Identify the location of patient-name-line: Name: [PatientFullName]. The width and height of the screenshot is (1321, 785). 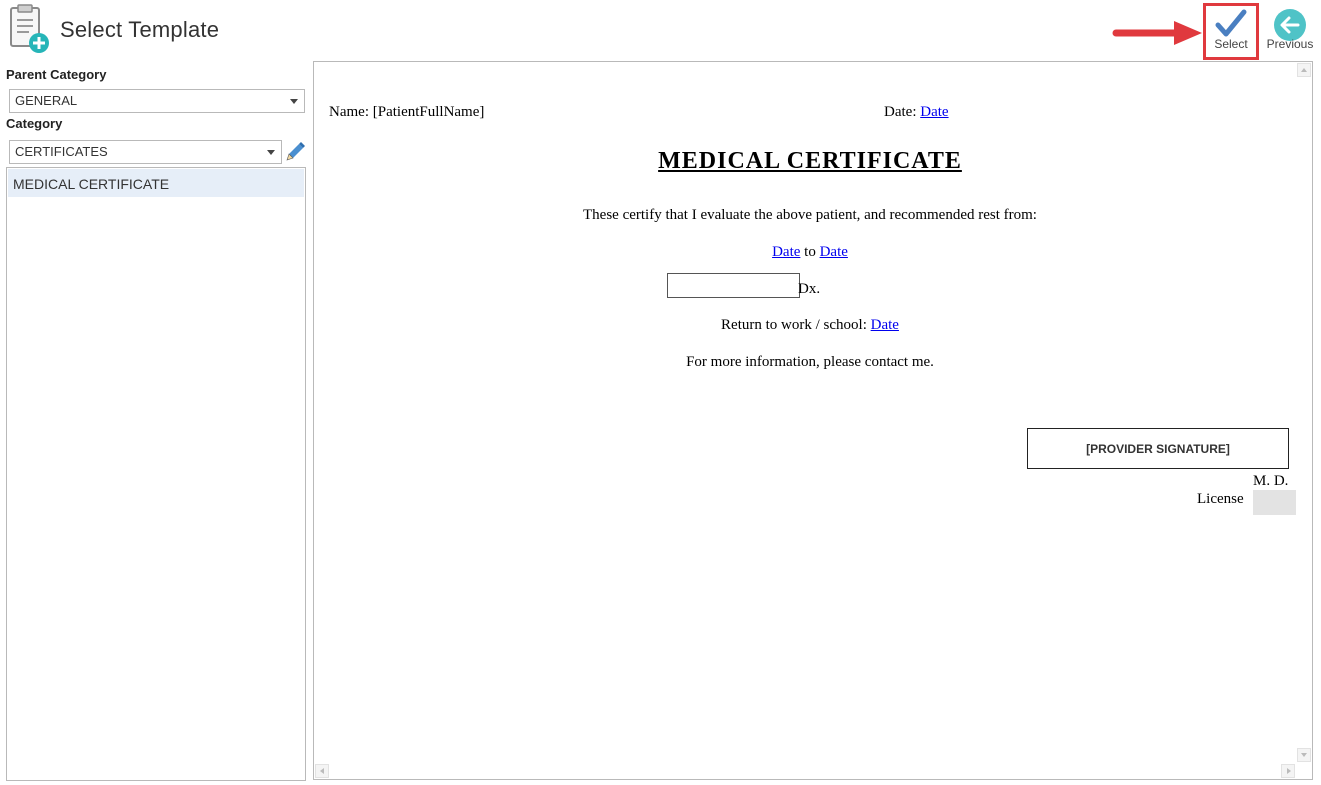
(407, 112).